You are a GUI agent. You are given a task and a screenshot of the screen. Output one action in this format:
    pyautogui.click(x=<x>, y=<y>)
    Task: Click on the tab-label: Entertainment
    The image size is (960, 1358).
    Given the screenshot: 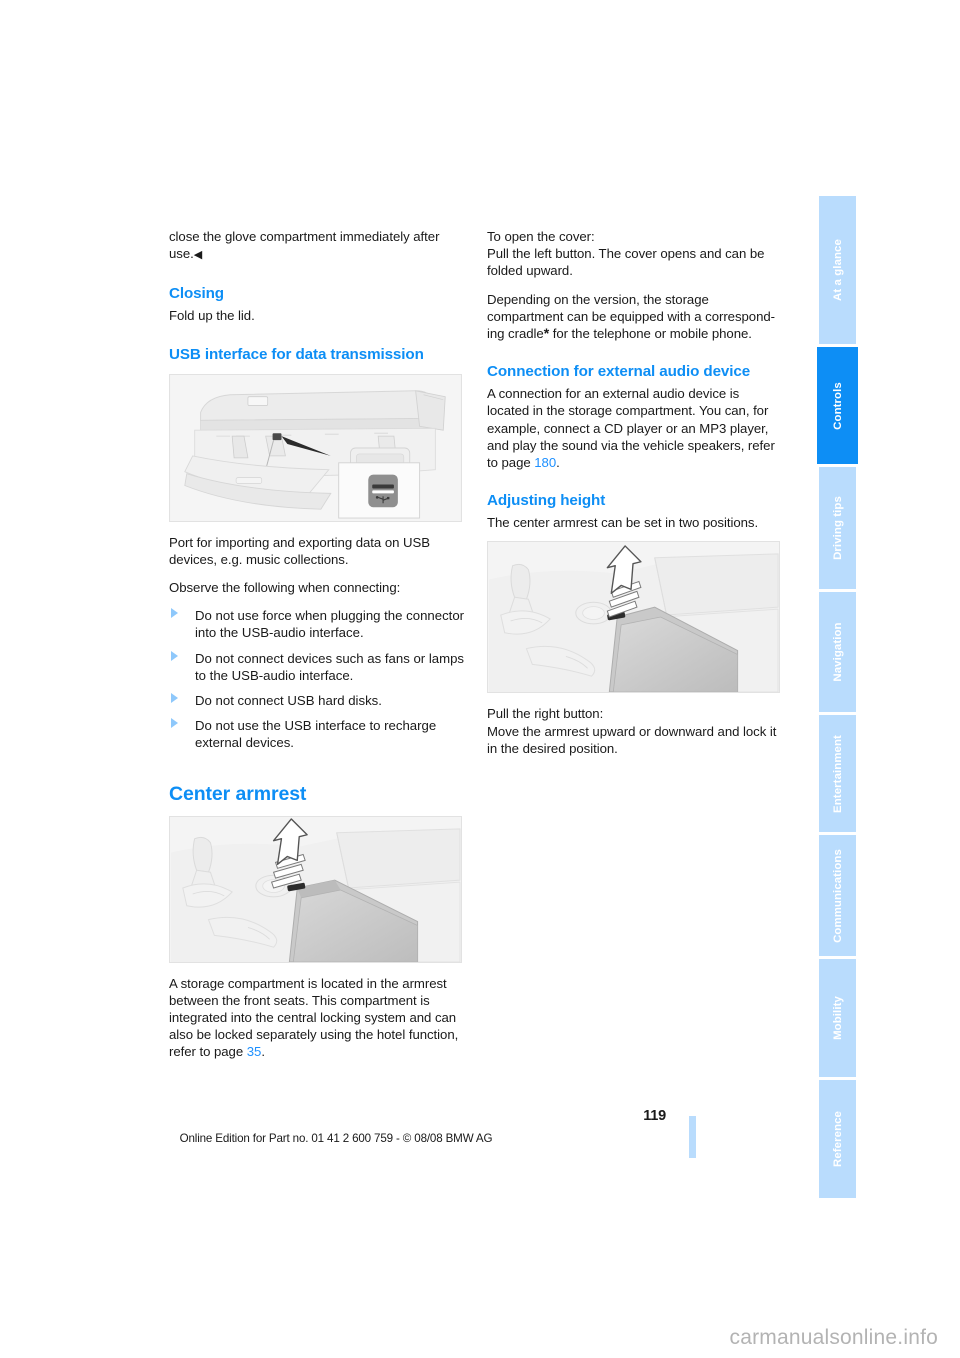 What is the action you would take?
    pyautogui.click(x=837, y=773)
    